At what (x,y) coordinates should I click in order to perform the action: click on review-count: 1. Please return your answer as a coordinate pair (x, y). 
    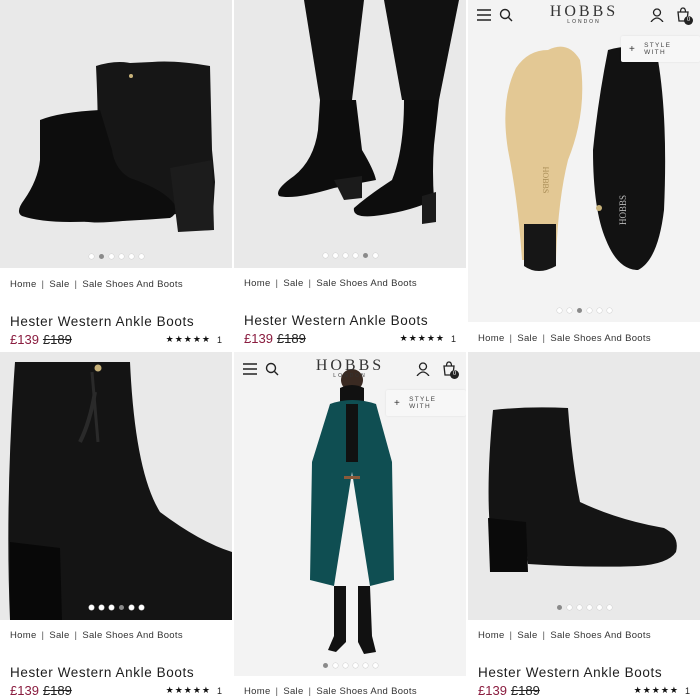
    Looking at the image, I should click on (219, 690).